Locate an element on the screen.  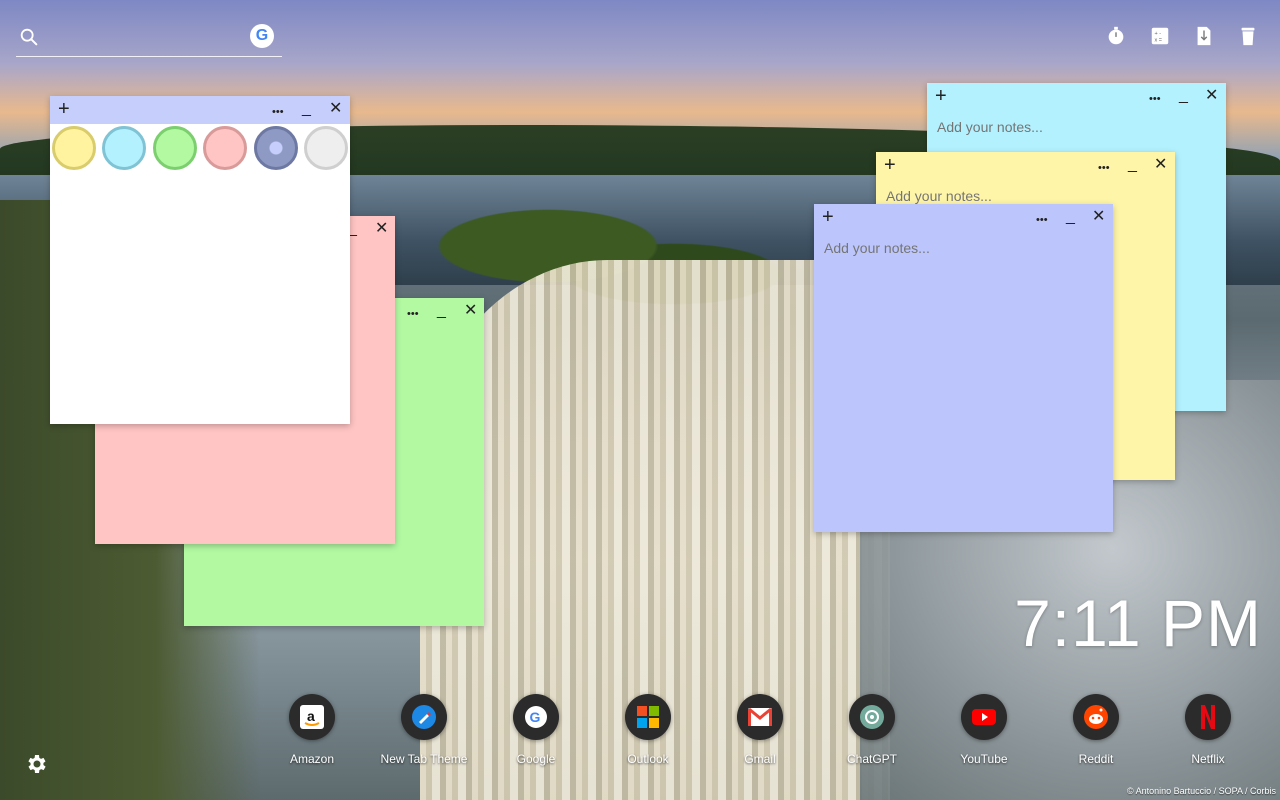
calculator-icon: + -x = is located at coordinates (1160, 36).